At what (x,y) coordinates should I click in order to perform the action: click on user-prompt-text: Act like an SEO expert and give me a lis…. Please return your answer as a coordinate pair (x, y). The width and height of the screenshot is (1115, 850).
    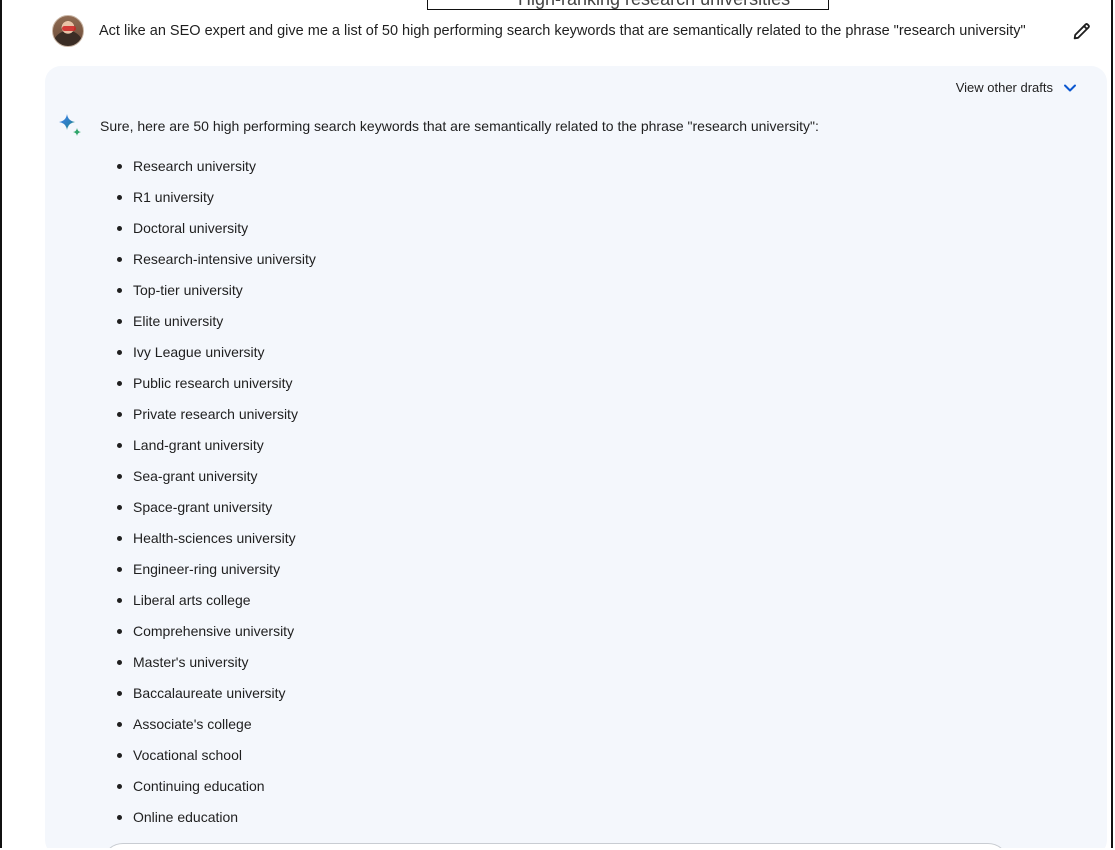
    Looking at the image, I should click on (562, 31).